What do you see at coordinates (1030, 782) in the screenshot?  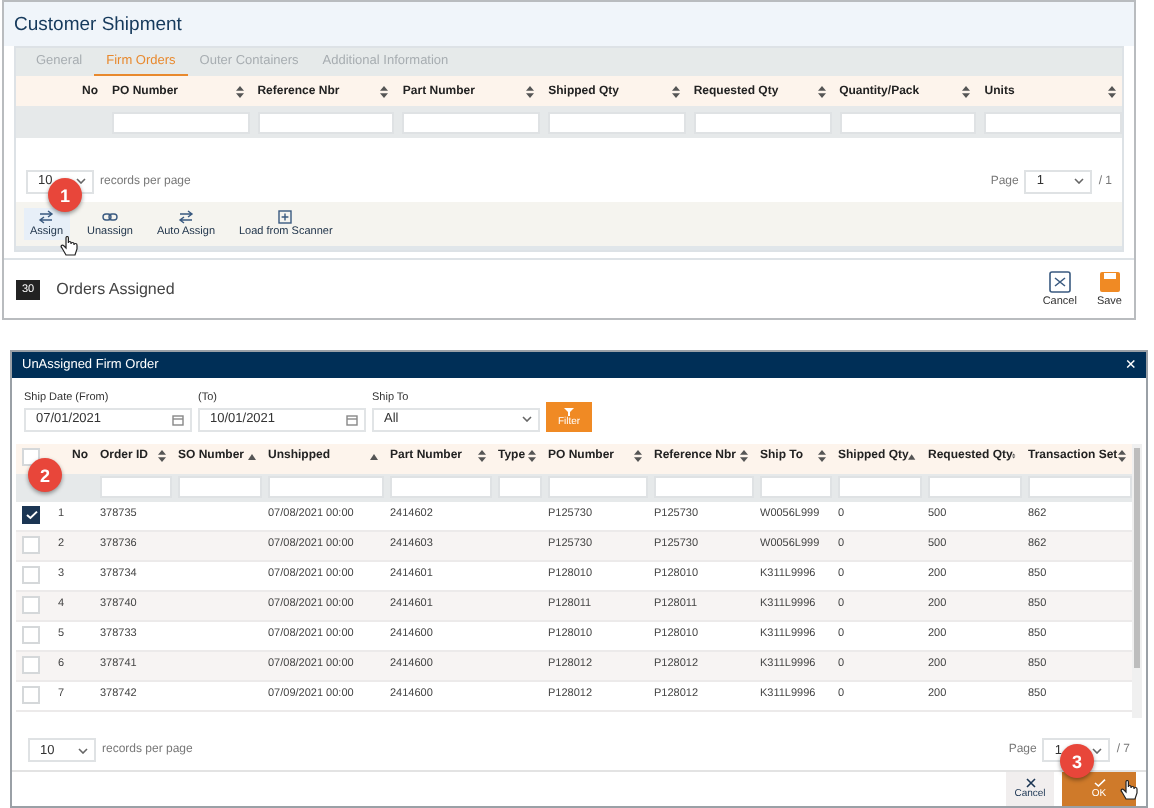 I see `close-icon` at bounding box center [1030, 782].